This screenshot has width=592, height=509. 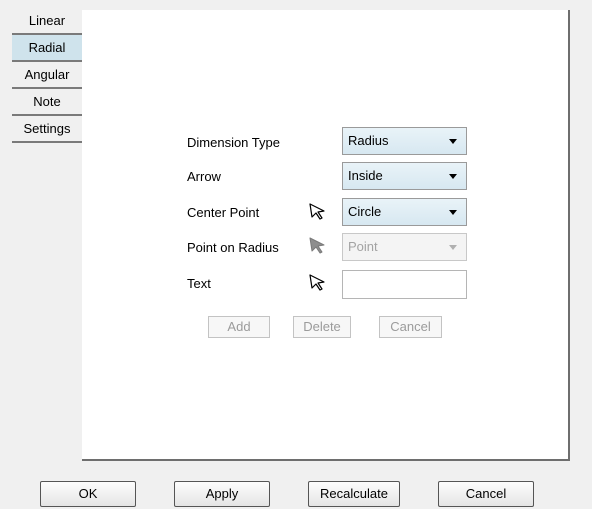 I want to click on apply-button: Apply, so click(x=222, y=494).